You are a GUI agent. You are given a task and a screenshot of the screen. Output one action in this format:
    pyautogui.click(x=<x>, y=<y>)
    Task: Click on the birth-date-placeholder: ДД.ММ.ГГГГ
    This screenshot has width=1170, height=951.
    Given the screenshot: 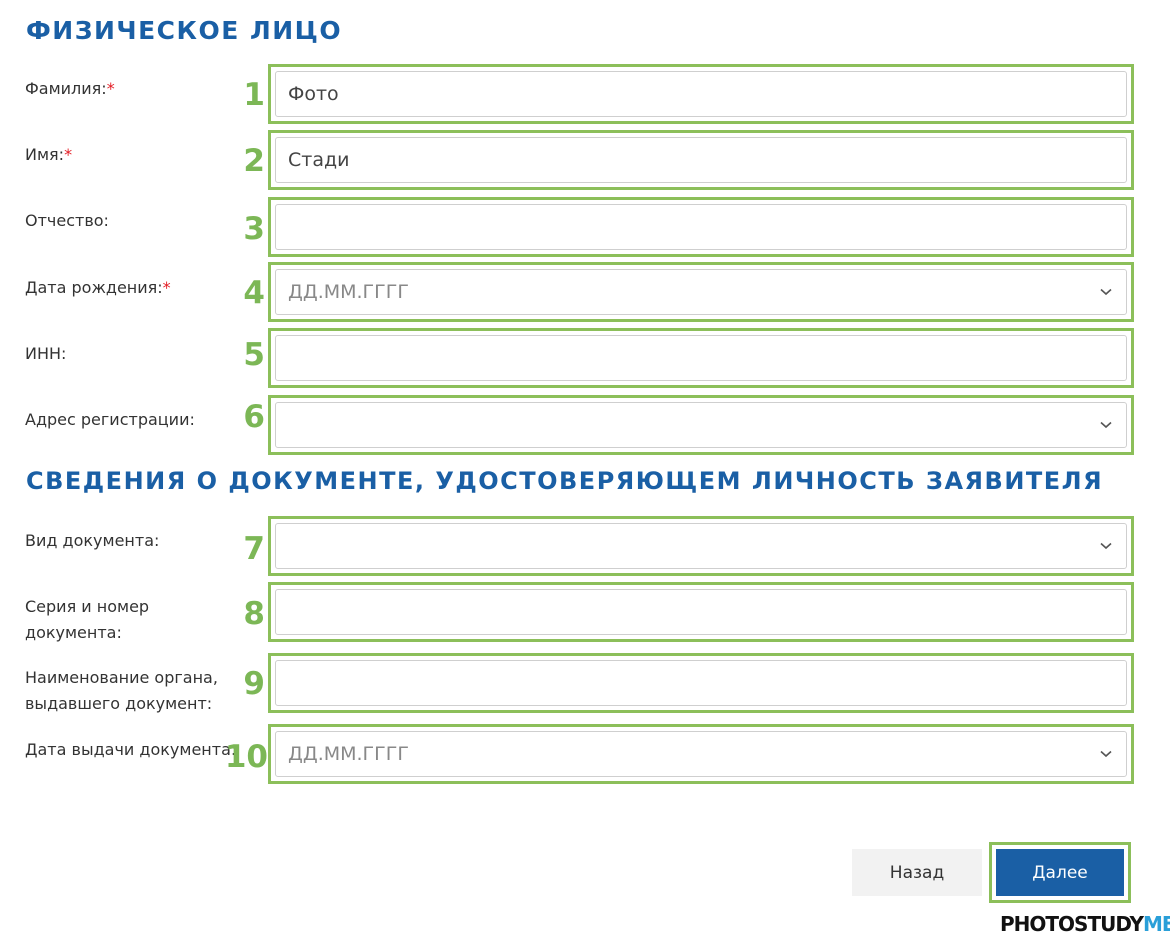 What is the action you would take?
    pyautogui.click(x=348, y=292)
    